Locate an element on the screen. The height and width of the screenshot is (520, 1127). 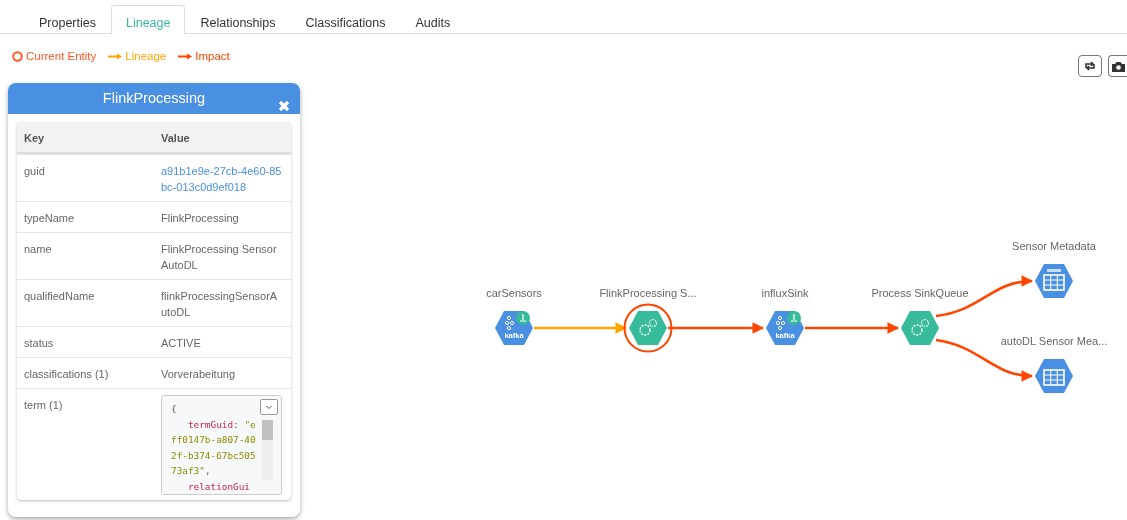
collapse-button is located at coordinates (269, 407).